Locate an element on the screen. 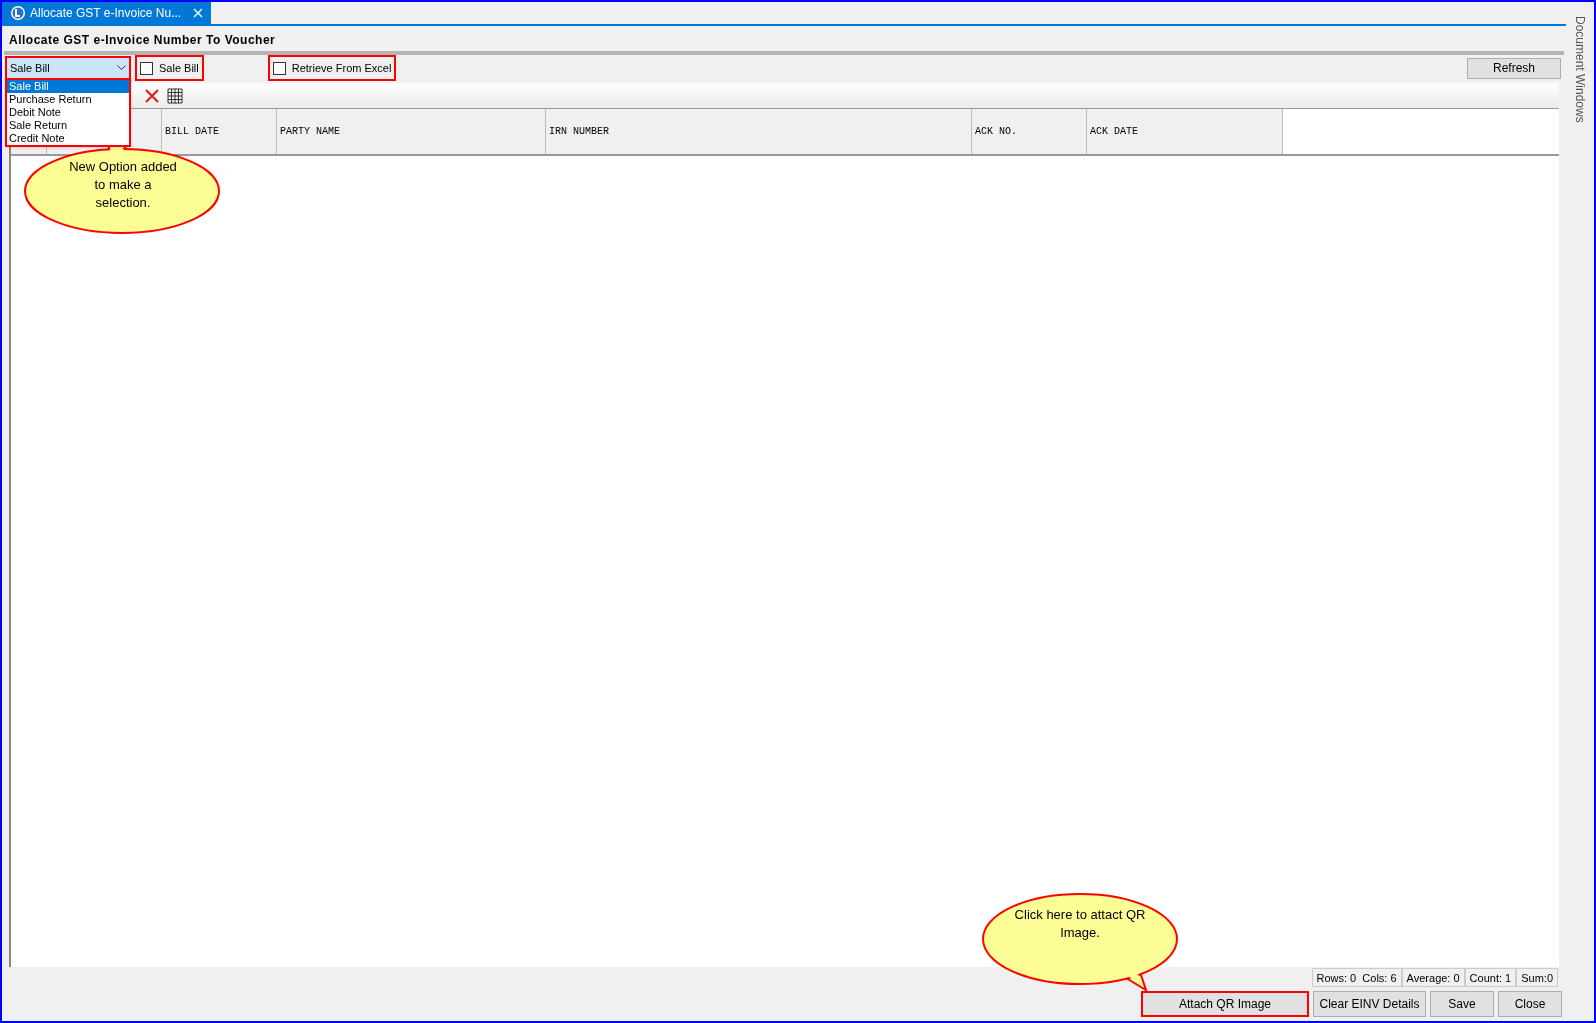 The height and width of the screenshot is (1023, 1596). column-header: BILL DATE is located at coordinates (219, 131).